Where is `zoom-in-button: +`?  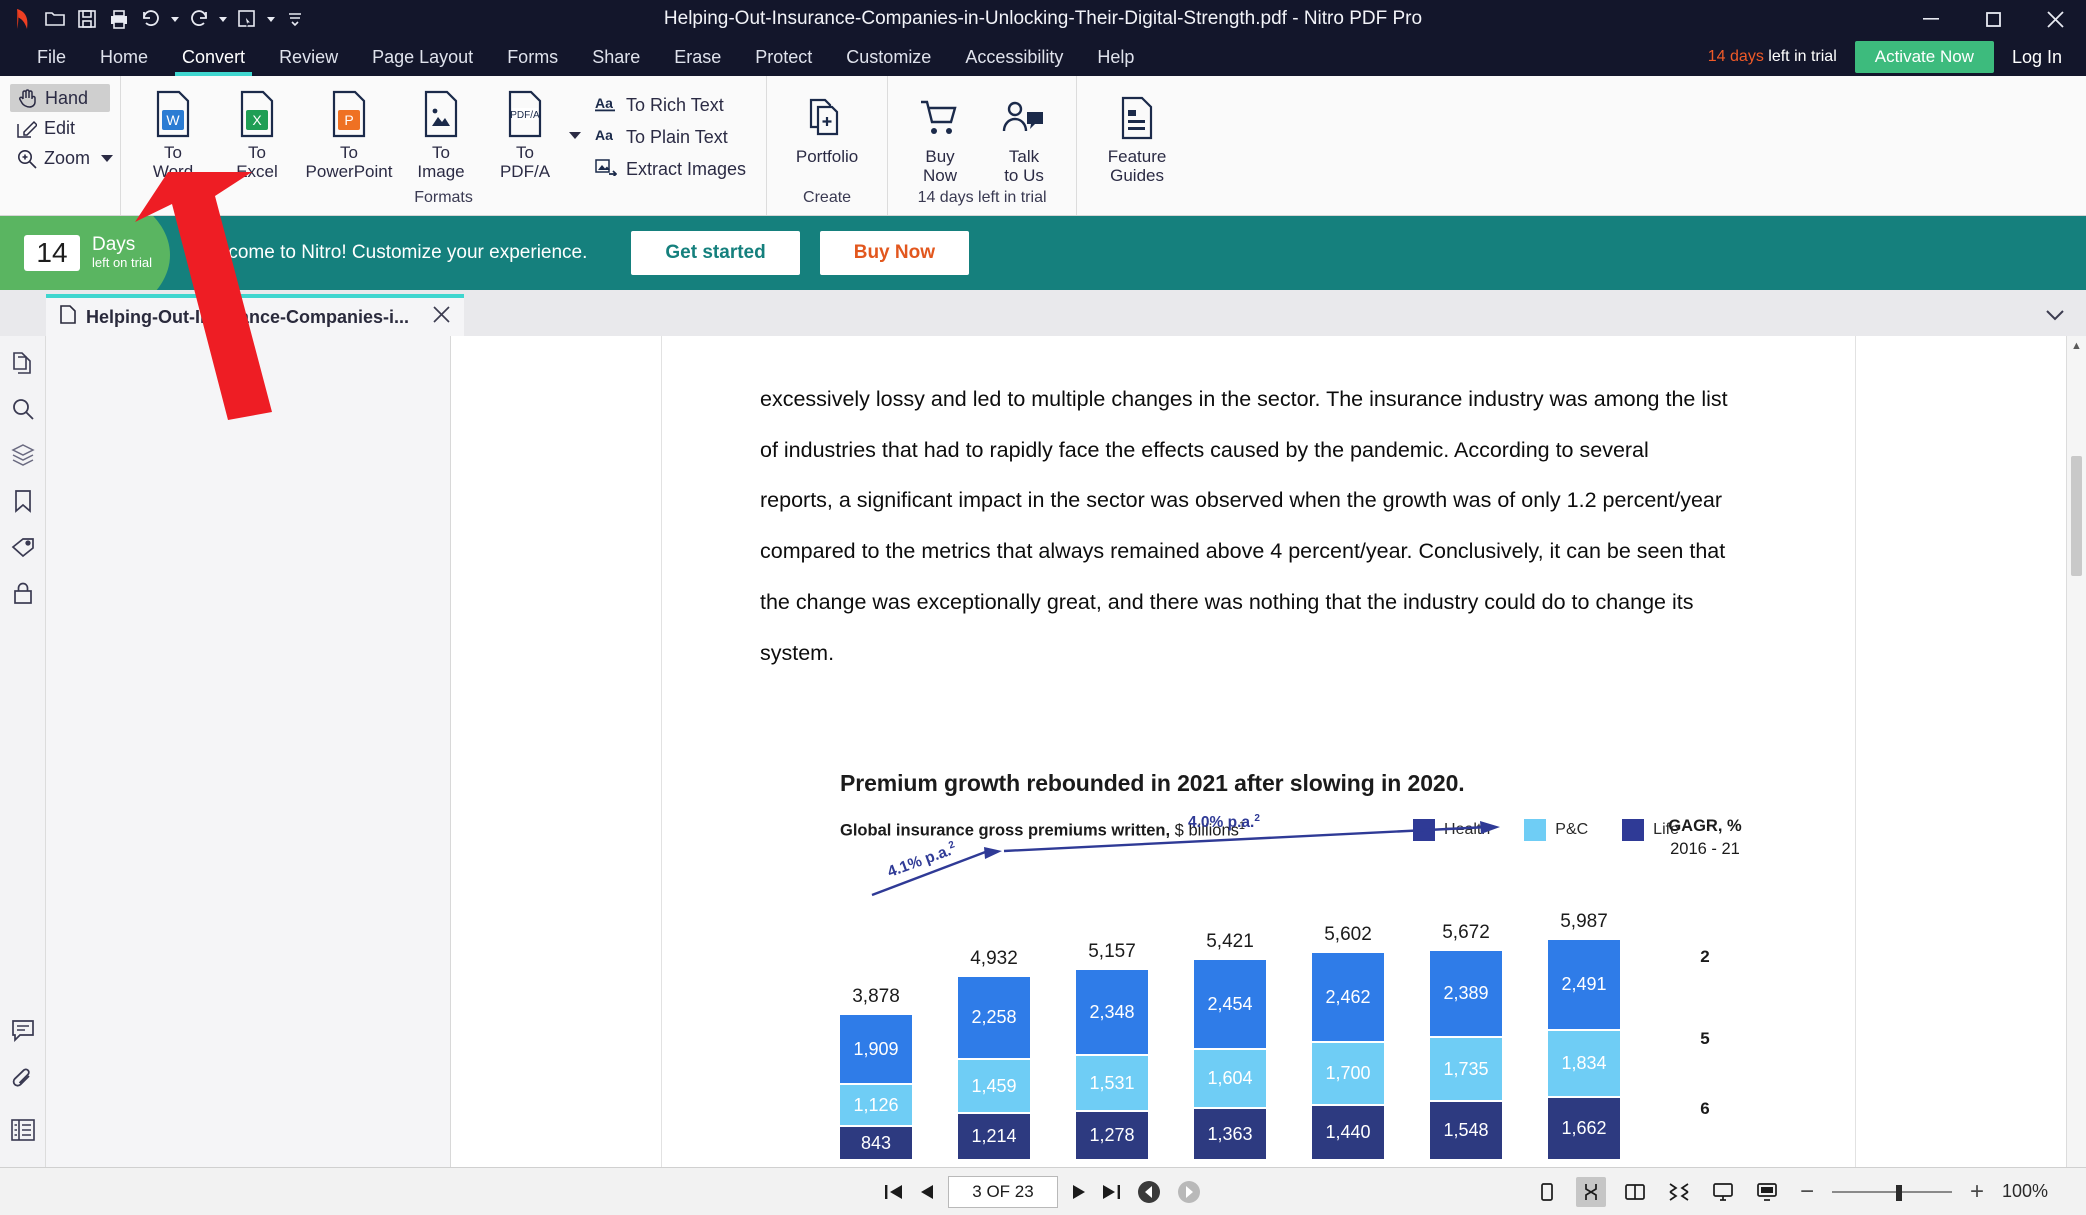
zoom-in-button: + is located at coordinates (1977, 1192).